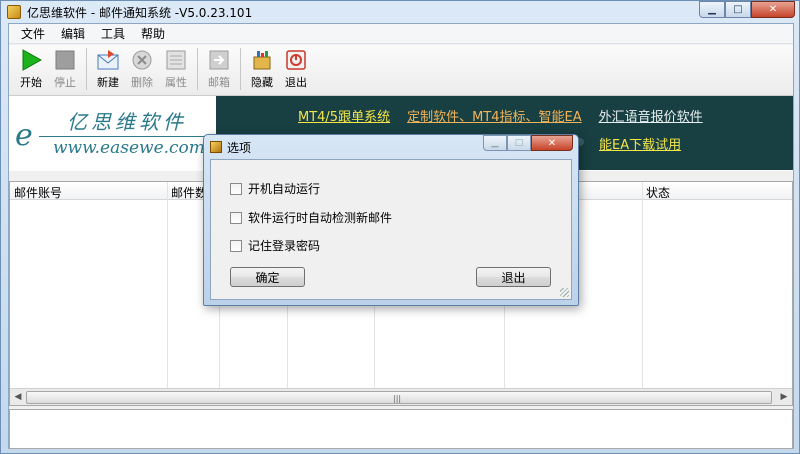  I want to click on play-icon, so click(31, 60).